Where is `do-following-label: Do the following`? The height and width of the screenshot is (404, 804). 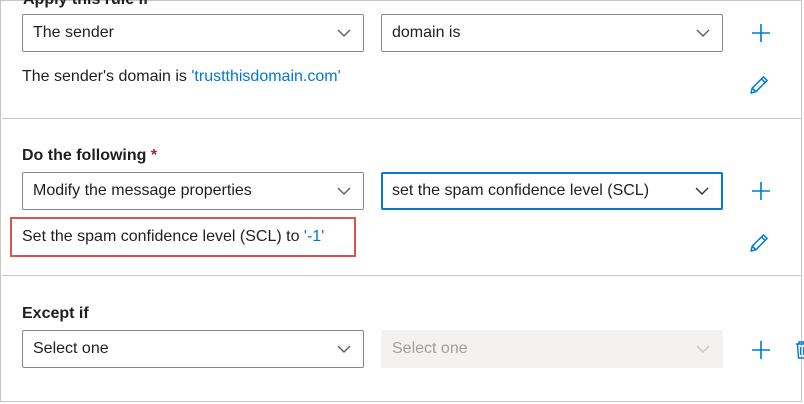 do-following-label: Do the following is located at coordinates (84, 155).